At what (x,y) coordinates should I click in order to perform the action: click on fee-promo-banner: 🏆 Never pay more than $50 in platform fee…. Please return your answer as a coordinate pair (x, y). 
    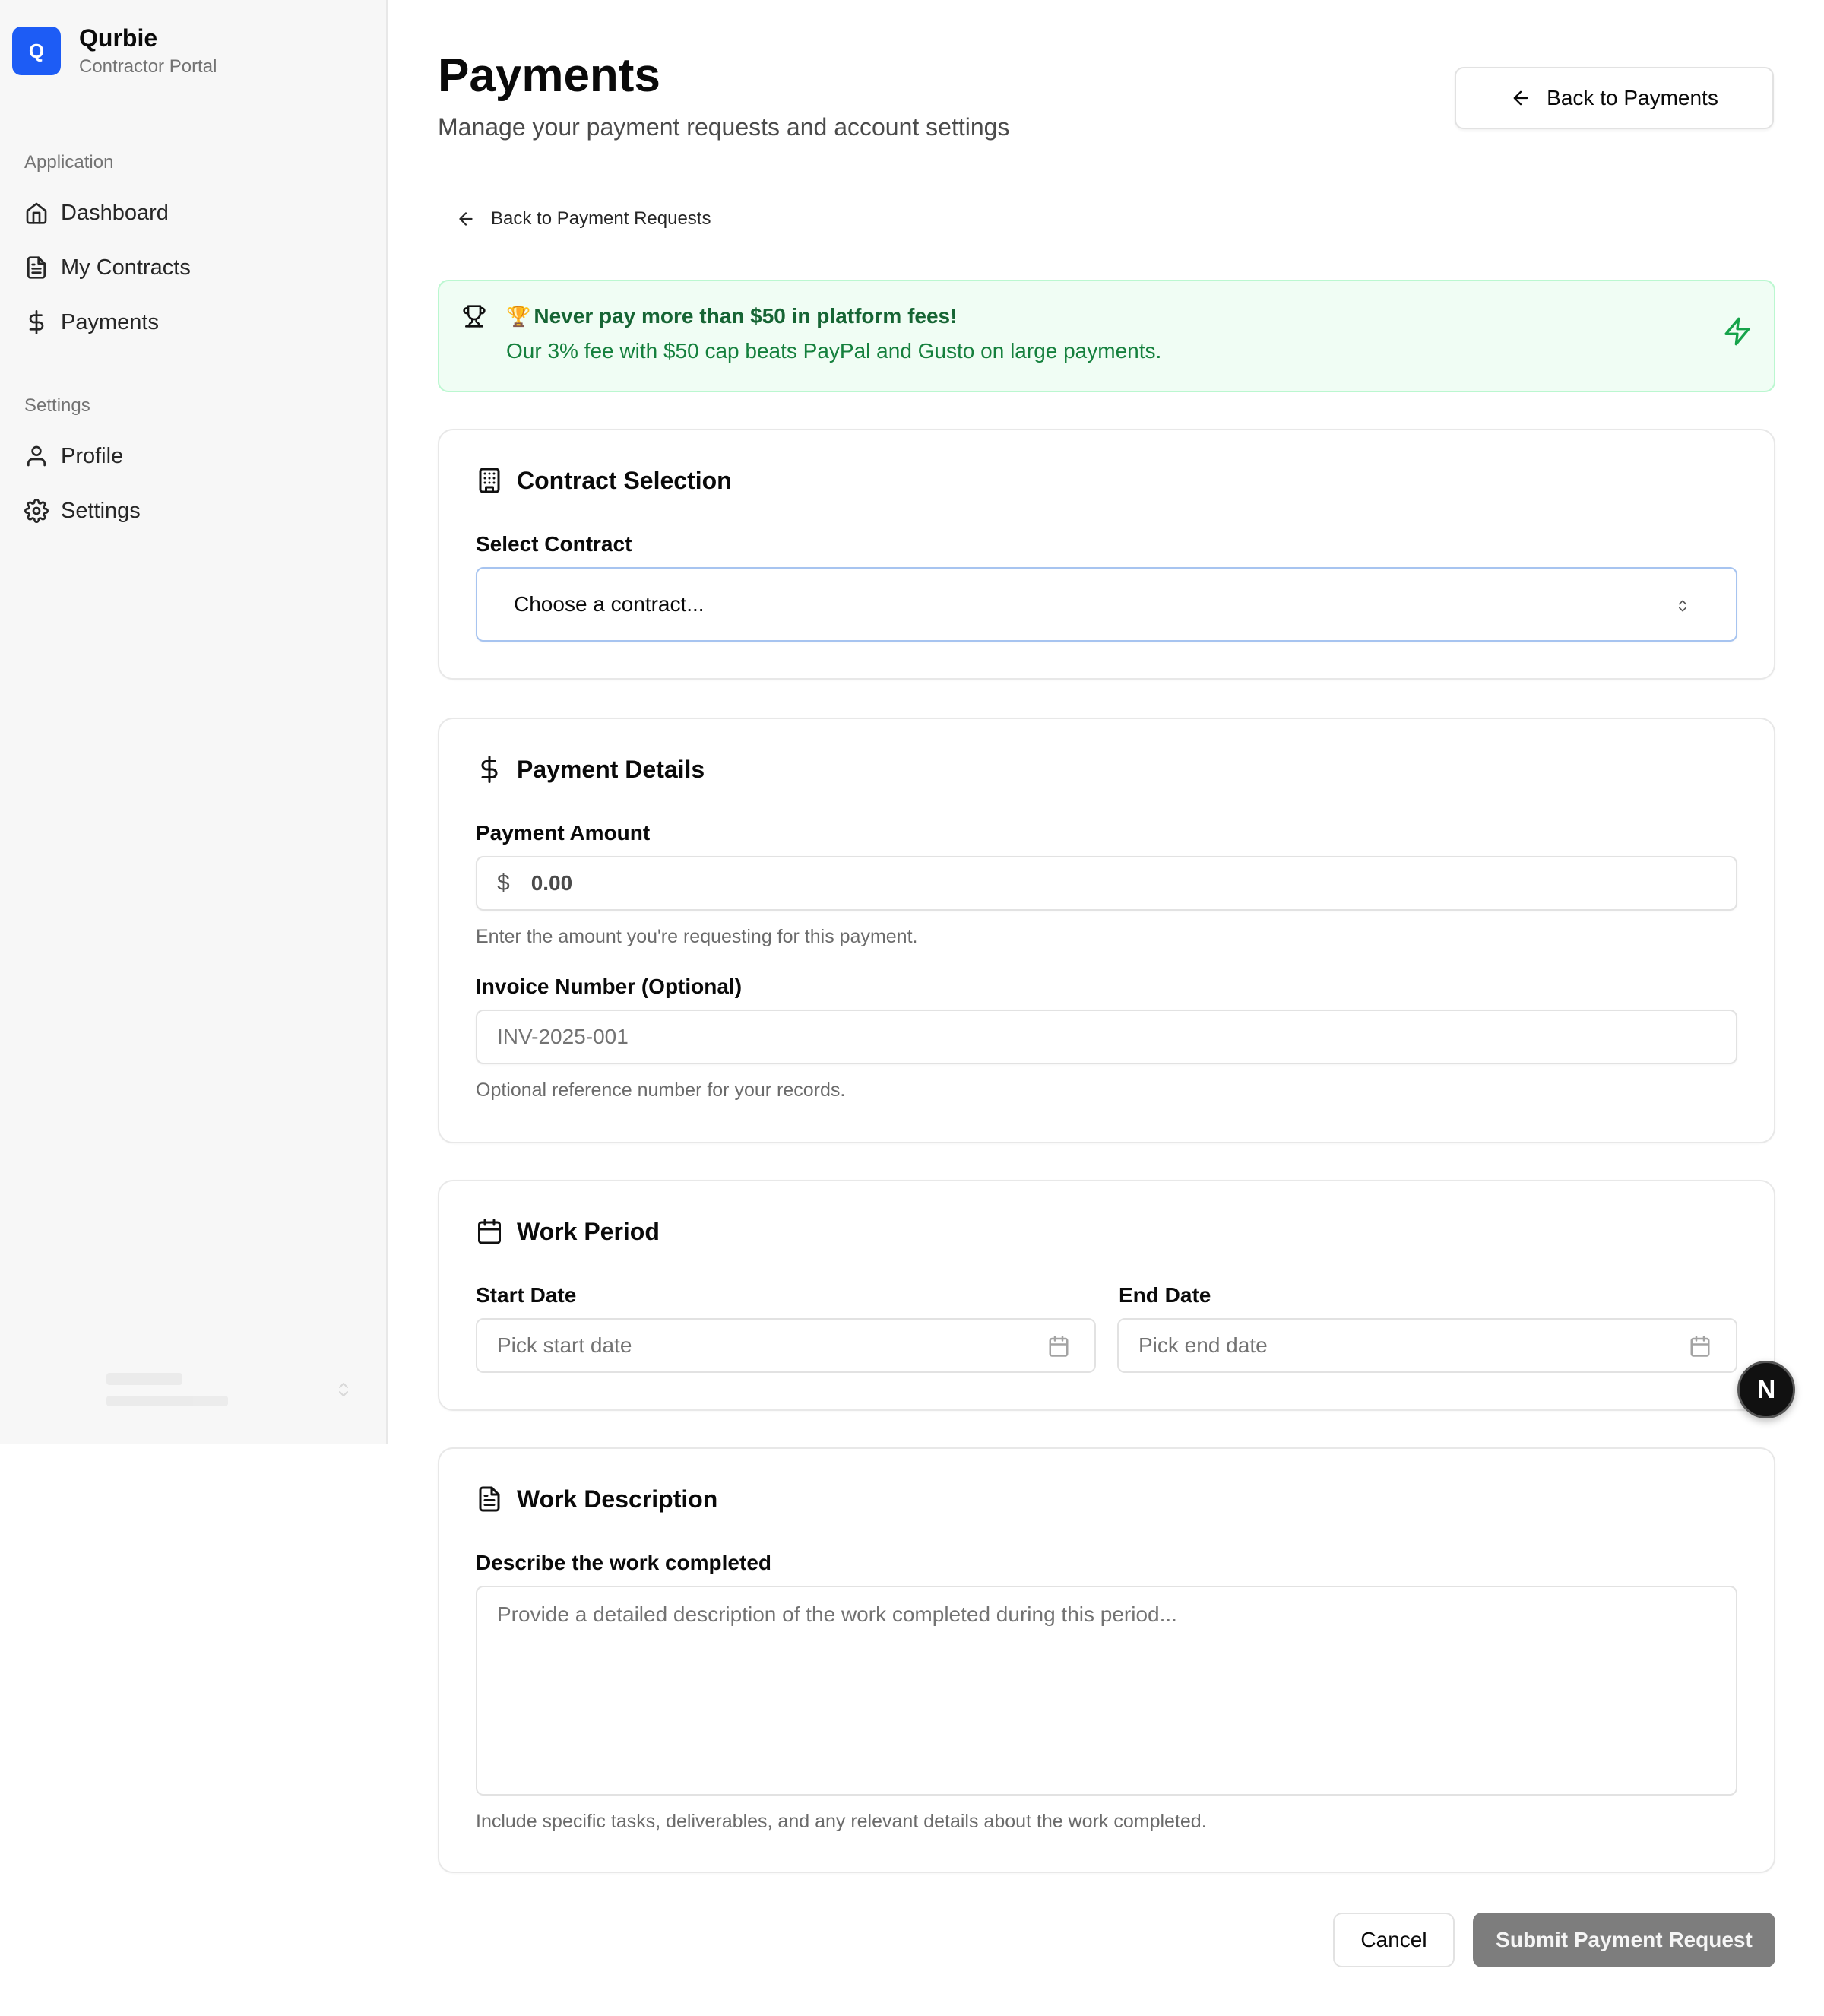
    Looking at the image, I should click on (1106, 336).